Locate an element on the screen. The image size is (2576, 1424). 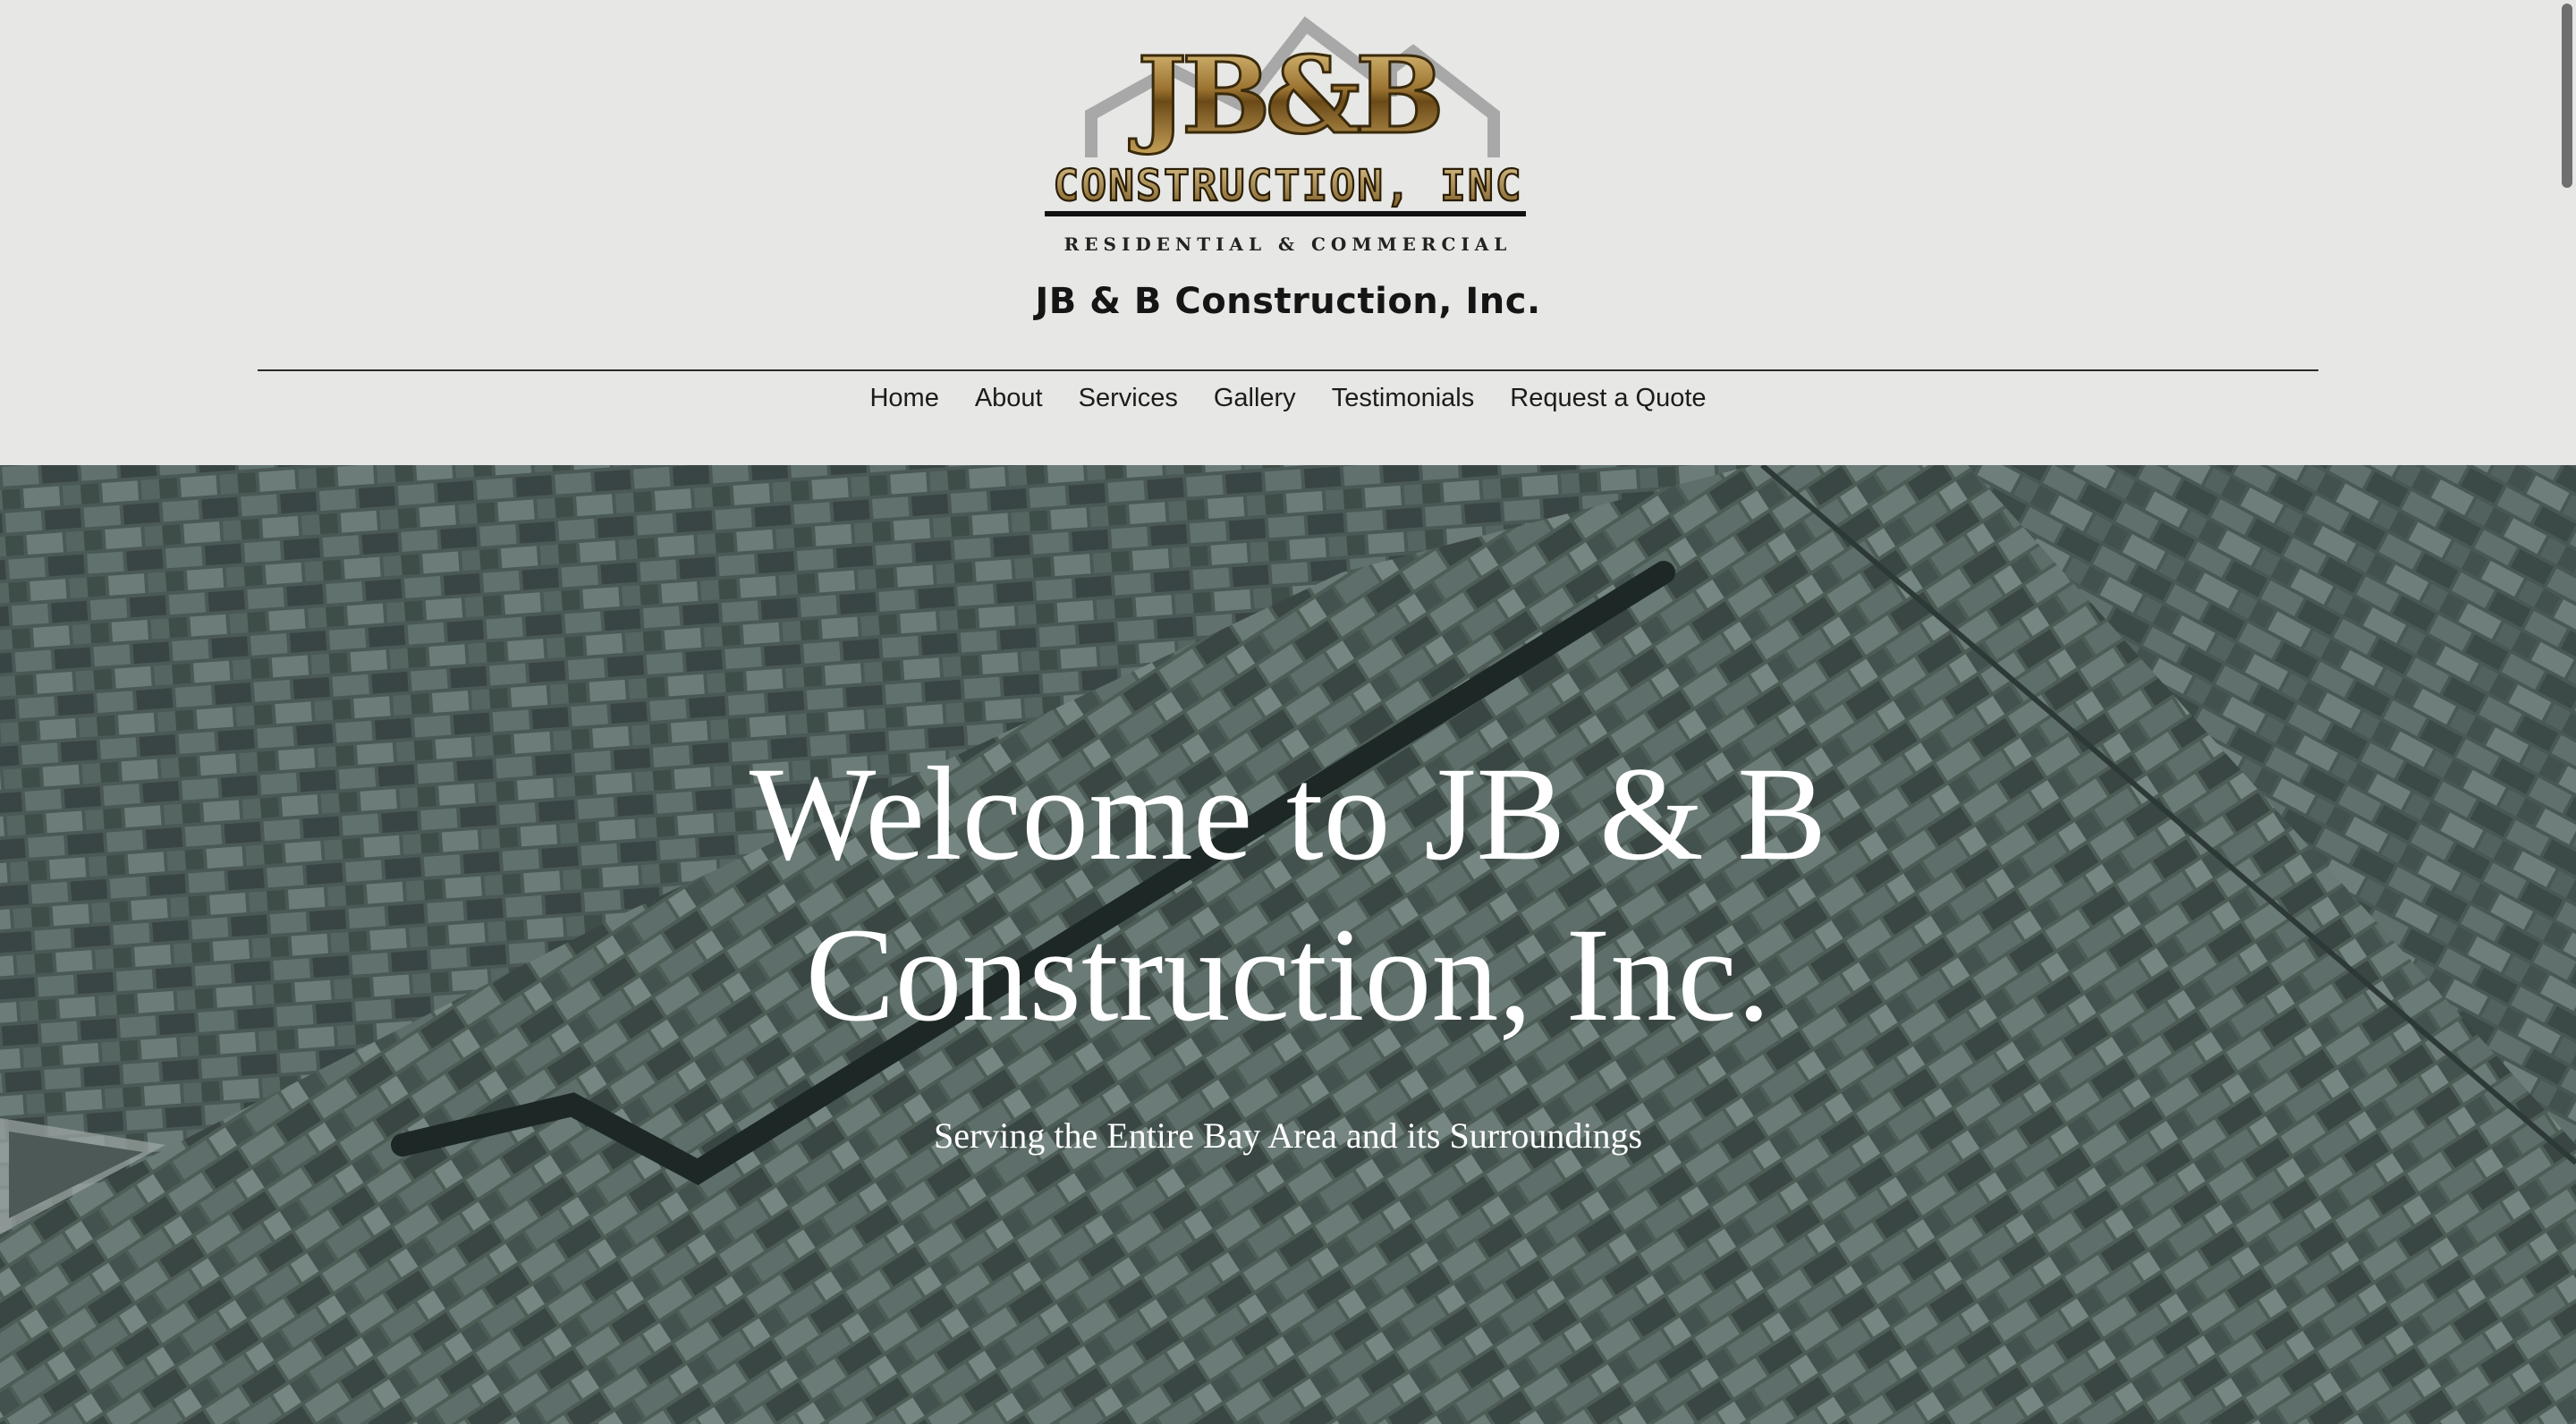
nav-item-home: Home is located at coordinates (903, 398).